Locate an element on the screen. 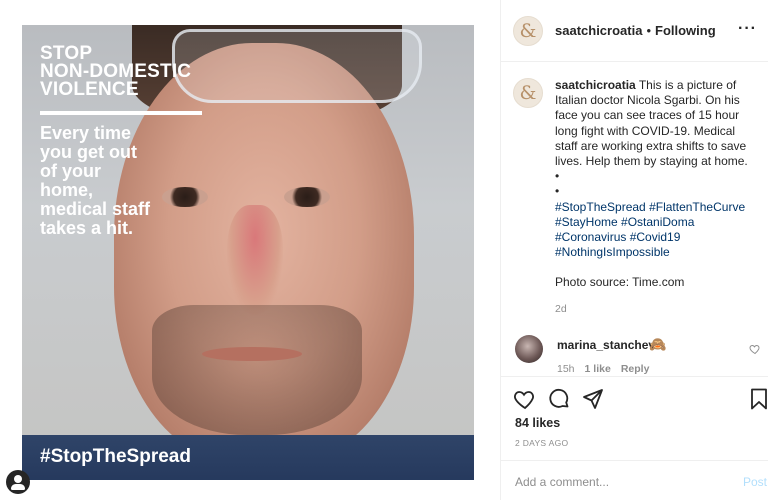 The image size is (768, 500). comment-like-heart-icon is located at coordinates (755, 349).